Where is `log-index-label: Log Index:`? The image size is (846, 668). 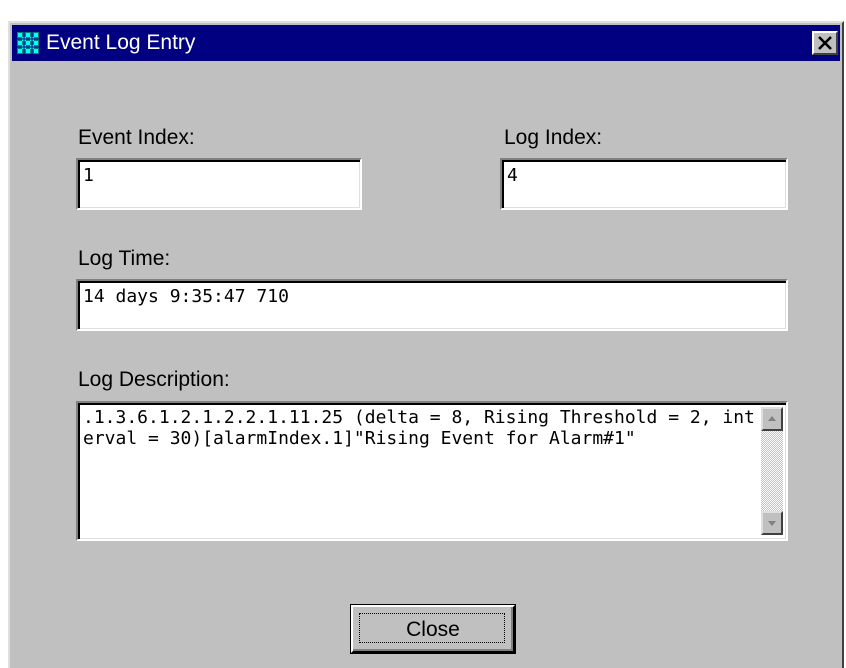
log-index-label: Log Index: is located at coordinates (553, 137).